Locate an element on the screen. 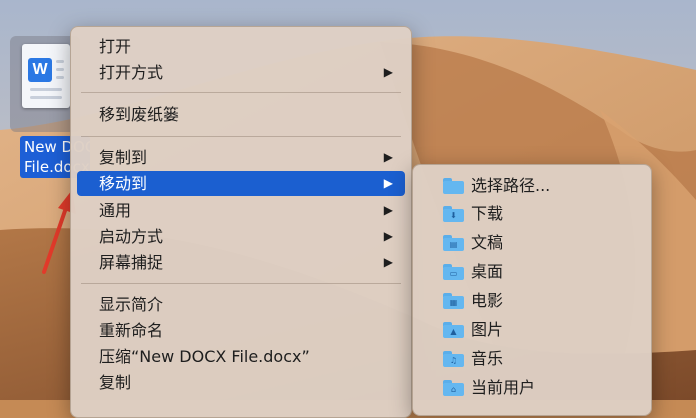  submenu-item-label: 桌面 is located at coordinates (487, 271).